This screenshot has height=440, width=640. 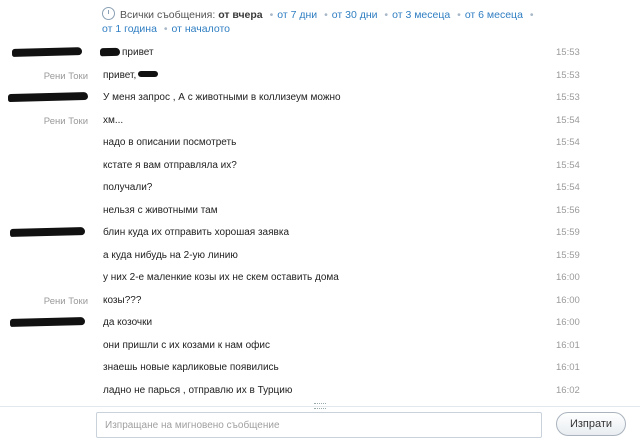 I want to click on filter-option-1-year: от 1 година, so click(x=129, y=29).